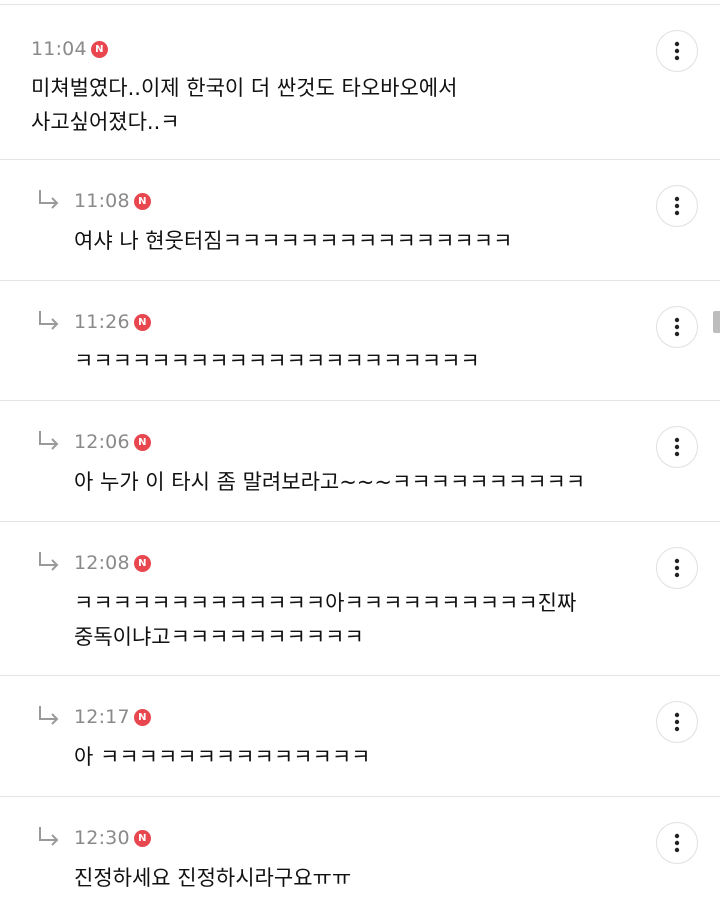 The height and width of the screenshot is (912, 720). I want to click on reply-item: 11:26 N ㅋㅋㅋㅋㅋㅋㅋㅋㅋㅋㅋㅋㅋㅋㅋㅋㅋㅋㅋㅋㅋ, so click(360, 340).